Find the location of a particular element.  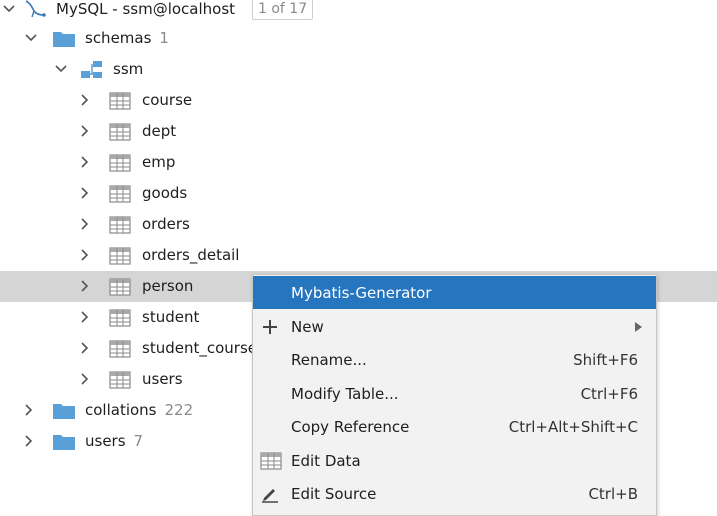

table-label: emp is located at coordinates (159, 162).